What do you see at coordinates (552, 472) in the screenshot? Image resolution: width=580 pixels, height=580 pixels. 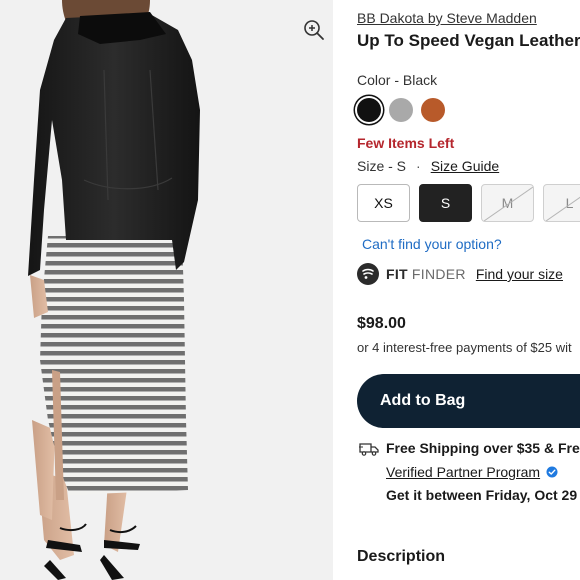 I see `verified-badge-icon` at bounding box center [552, 472].